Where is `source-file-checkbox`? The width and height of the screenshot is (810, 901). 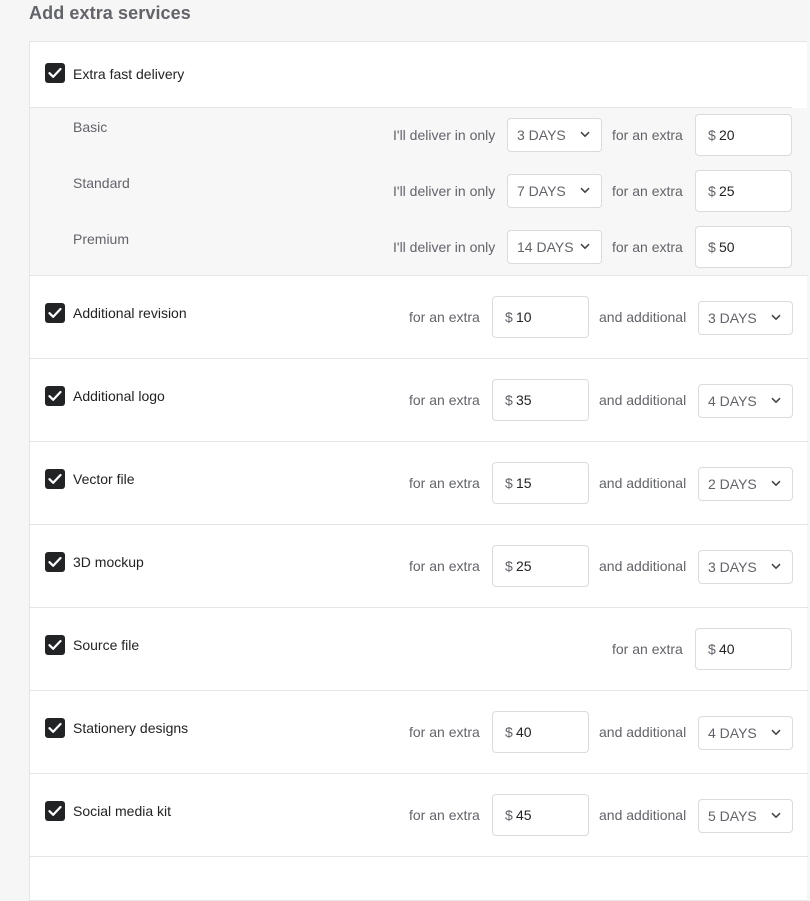
source-file-checkbox is located at coordinates (55, 645).